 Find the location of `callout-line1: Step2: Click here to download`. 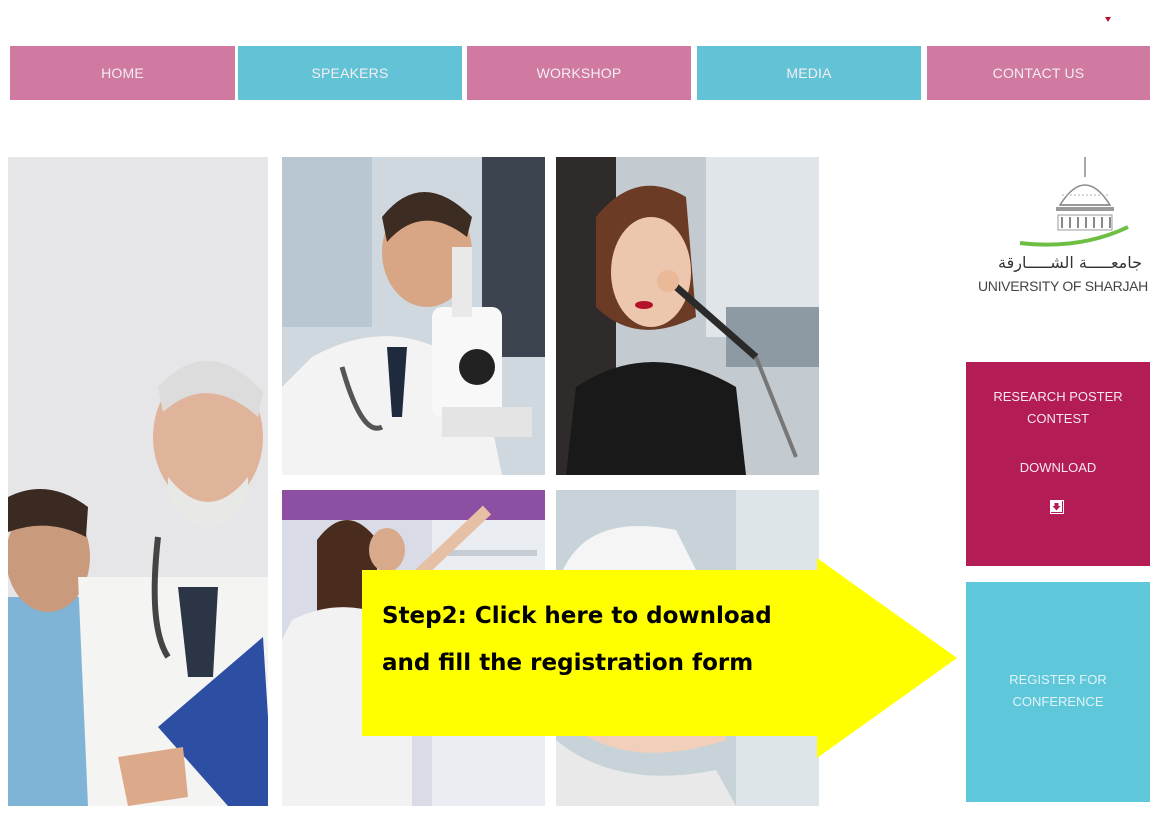

callout-line1: Step2: Click here to download is located at coordinates (577, 616).